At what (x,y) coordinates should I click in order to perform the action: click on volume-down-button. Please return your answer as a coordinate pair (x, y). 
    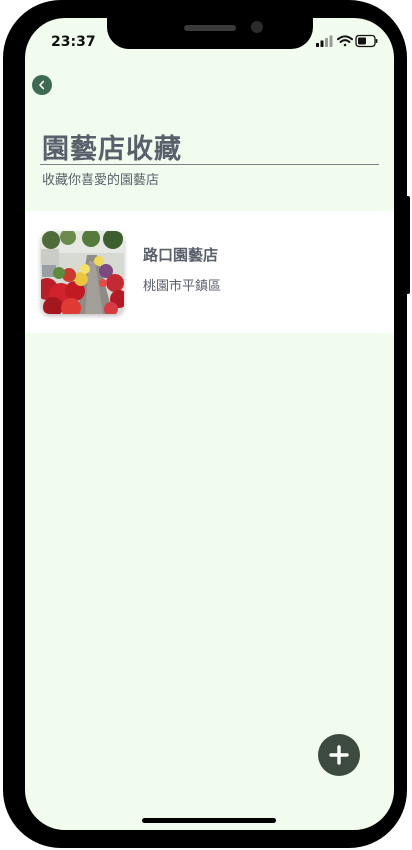
    Looking at the image, I should click on (5, 281).